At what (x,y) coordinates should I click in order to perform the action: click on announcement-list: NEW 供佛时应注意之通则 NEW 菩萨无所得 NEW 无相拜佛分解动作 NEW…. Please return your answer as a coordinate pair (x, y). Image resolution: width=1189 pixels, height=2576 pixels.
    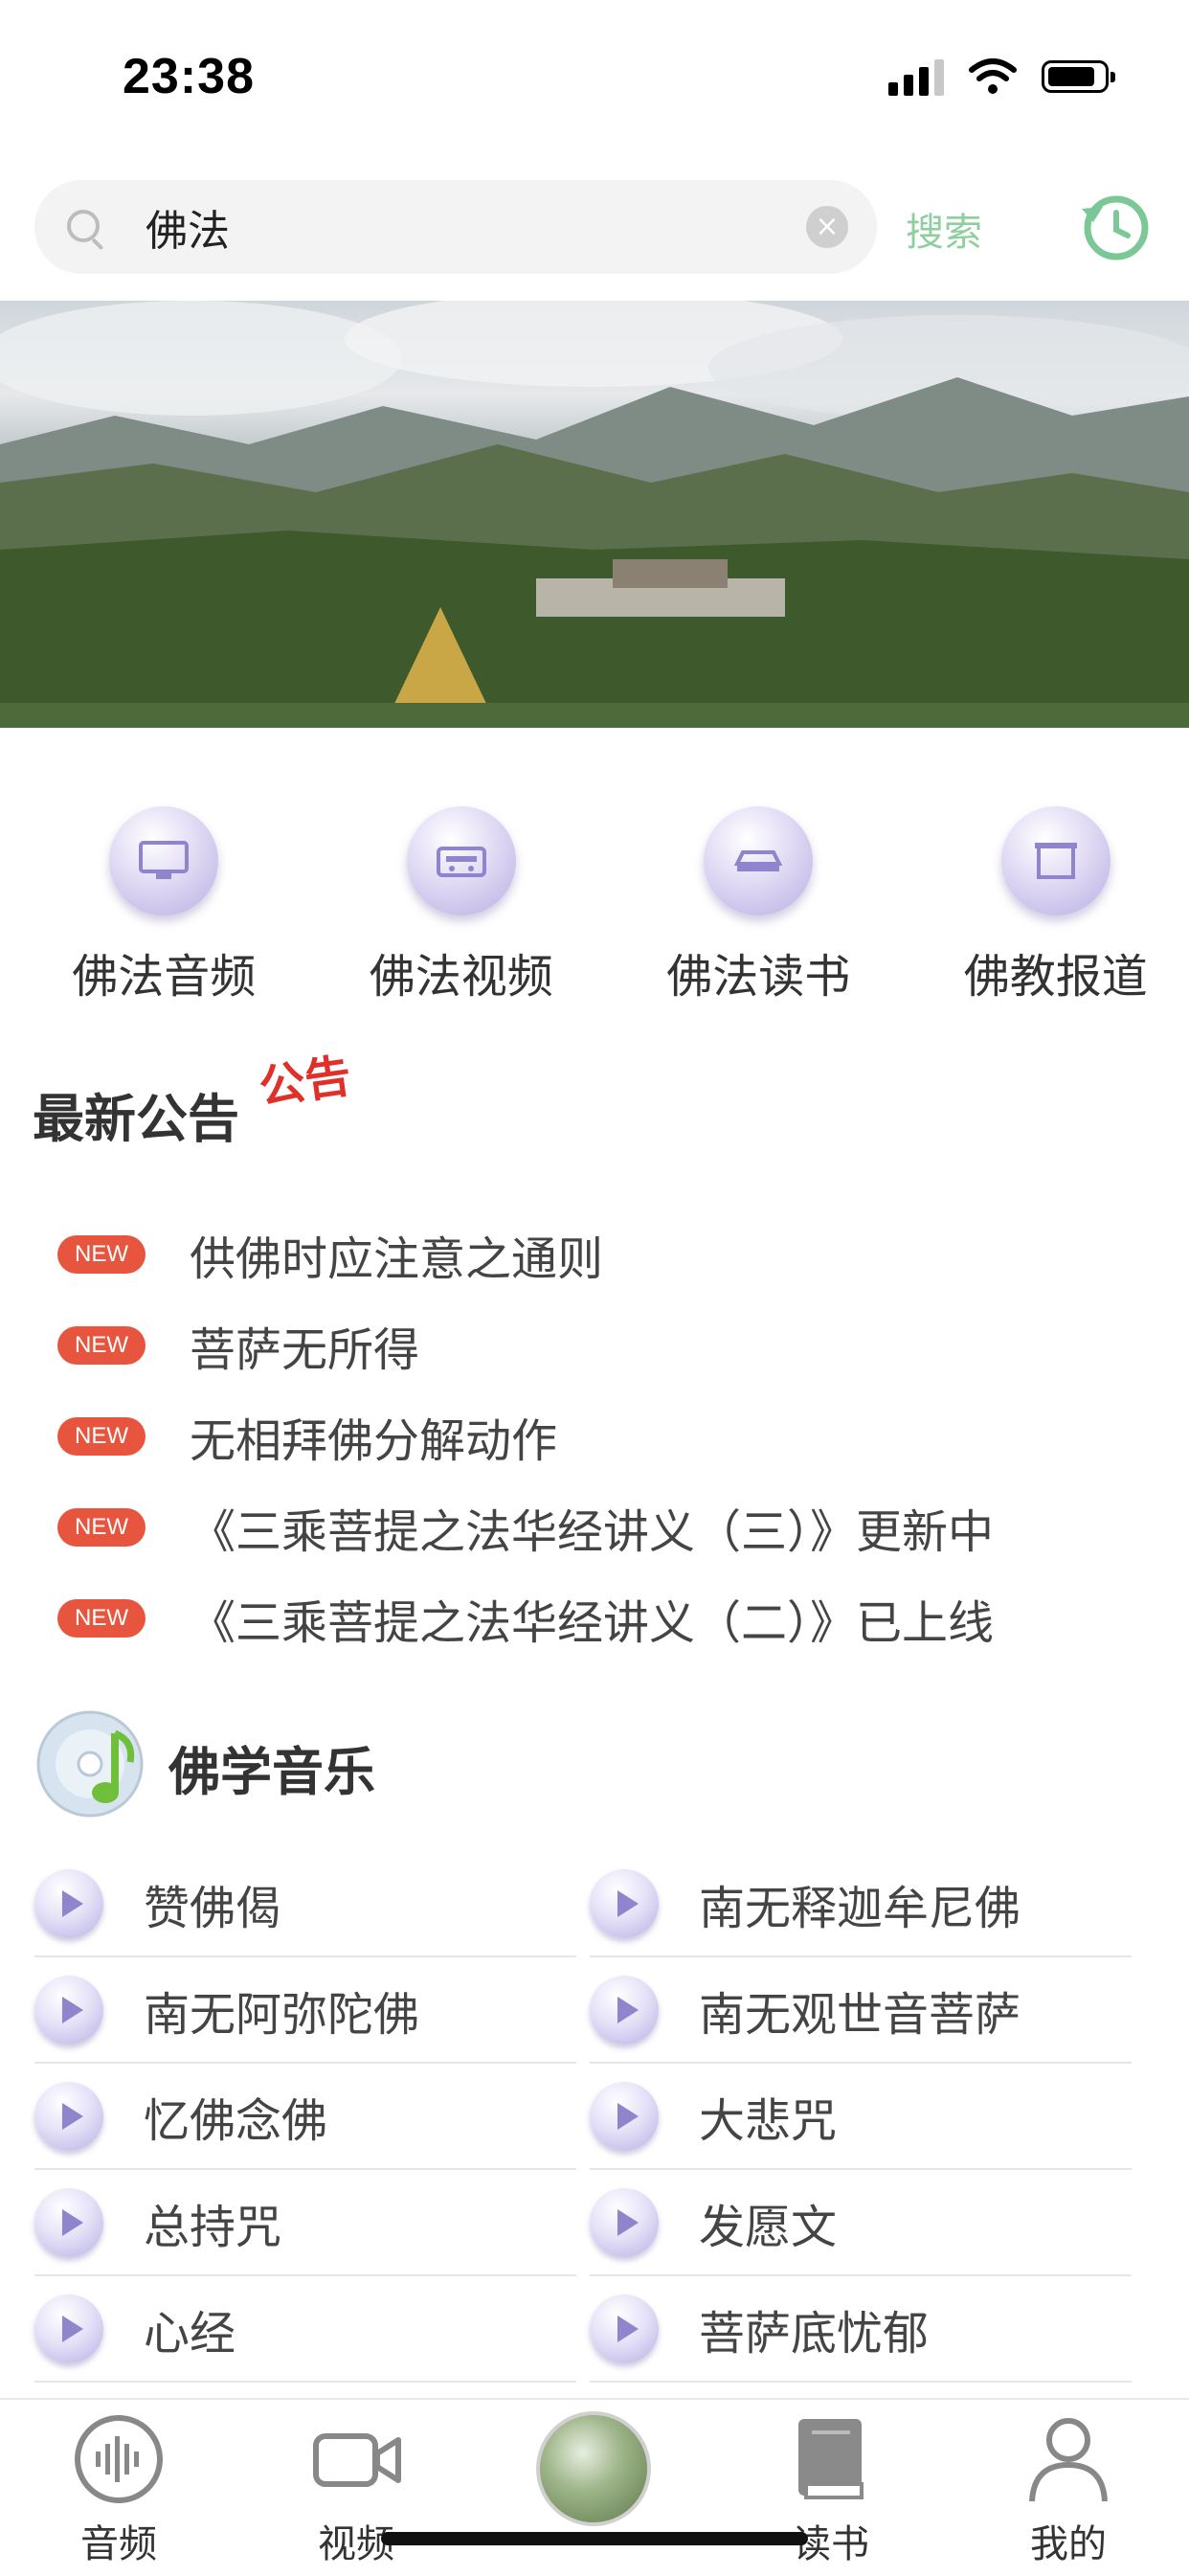
    Looking at the image, I should click on (525, 1436).